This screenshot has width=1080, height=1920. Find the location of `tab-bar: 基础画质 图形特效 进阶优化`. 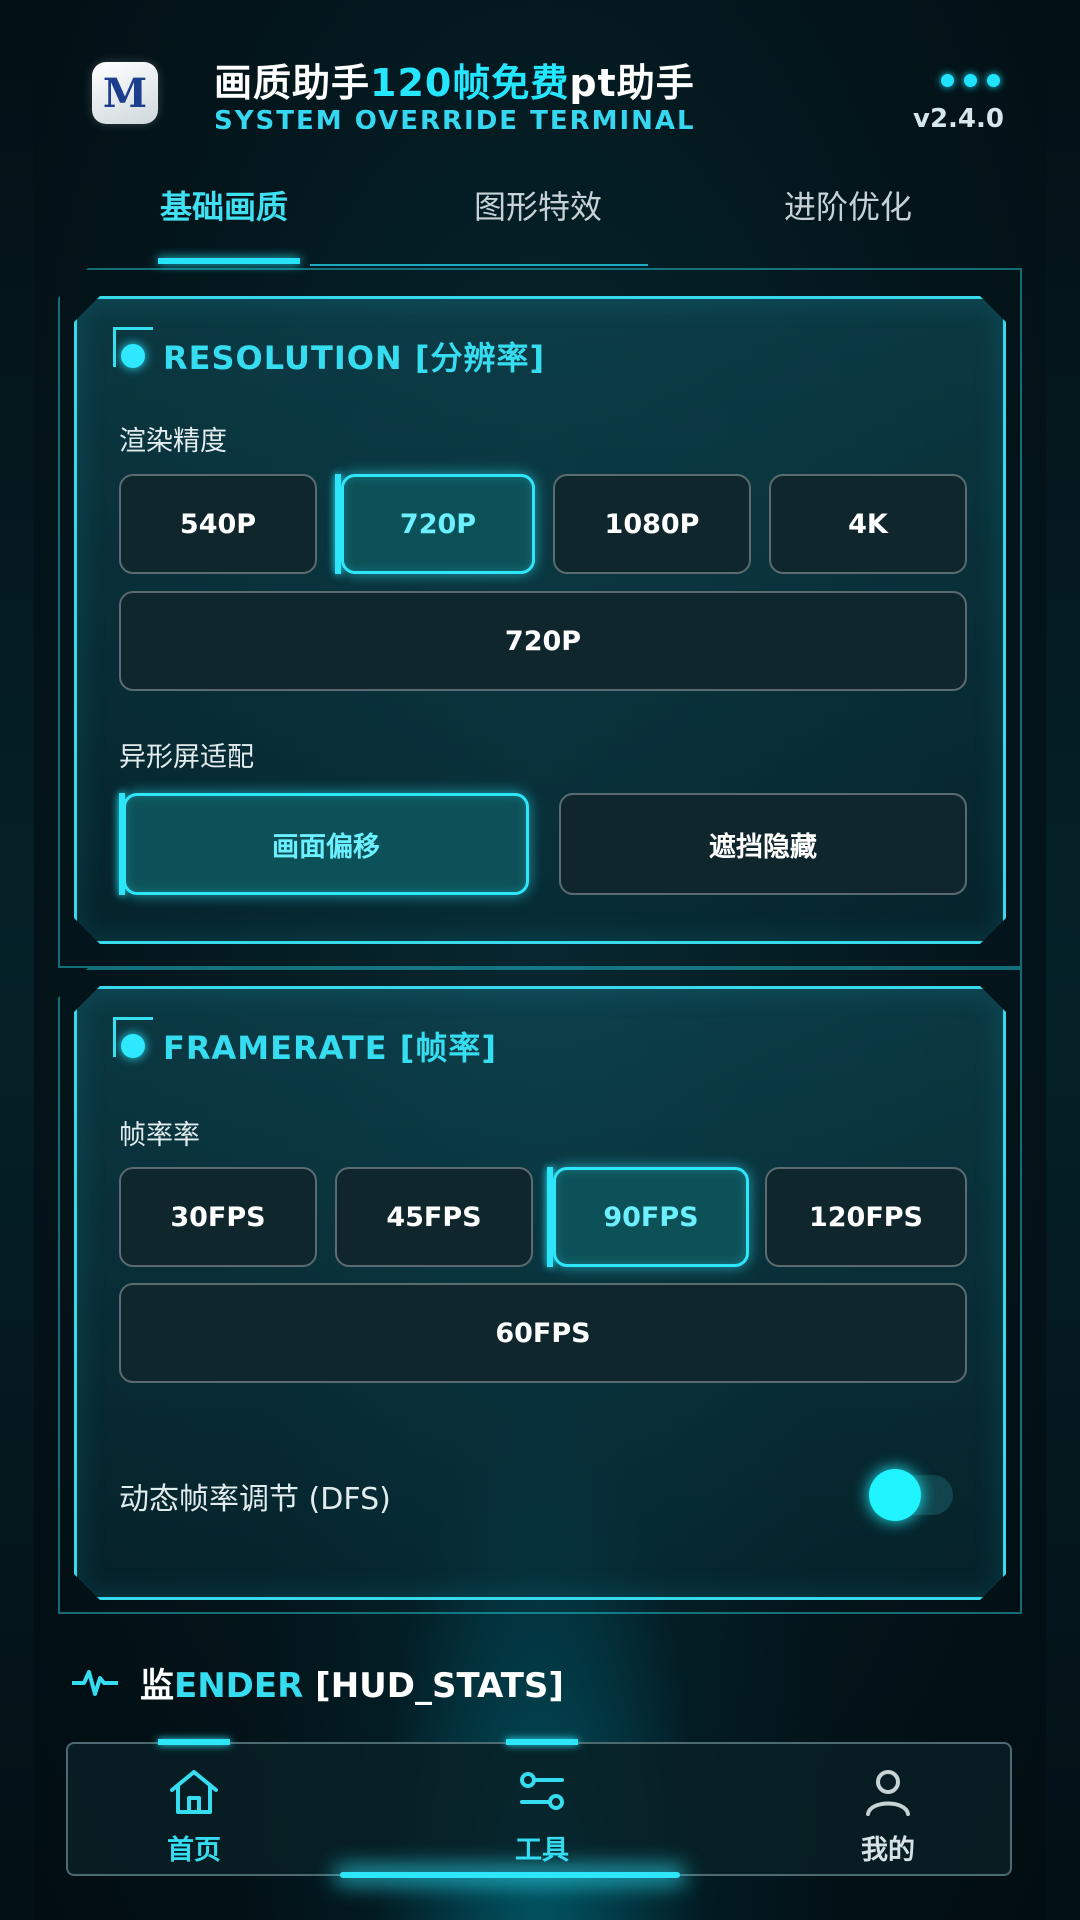

tab-bar: 基础画质 图形特效 进阶优化 is located at coordinates (540, 207).